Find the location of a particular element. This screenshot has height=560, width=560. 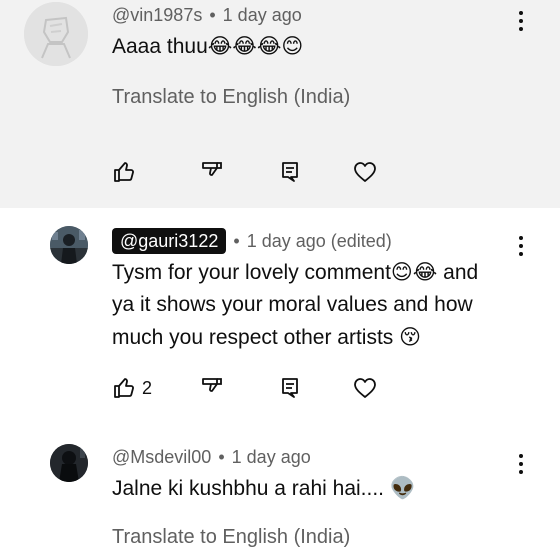

emoji-group: 😚 is located at coordinates (410, 337).